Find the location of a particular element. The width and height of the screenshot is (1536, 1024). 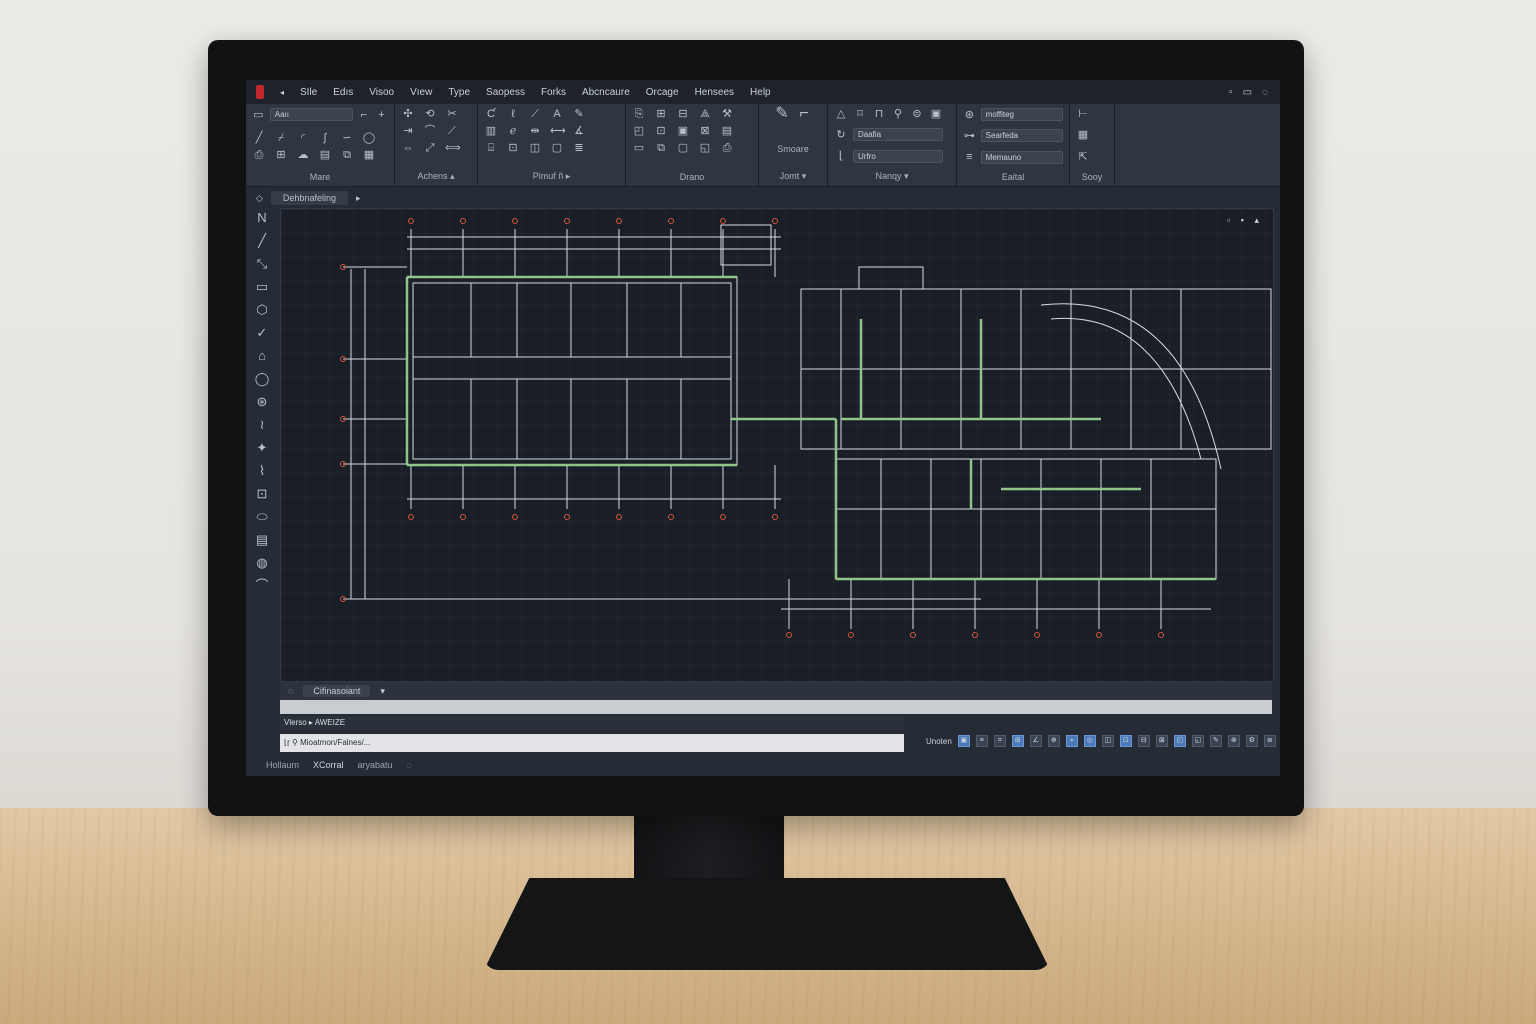

circle-icon: ◯ is located at coordinates (369, 138).